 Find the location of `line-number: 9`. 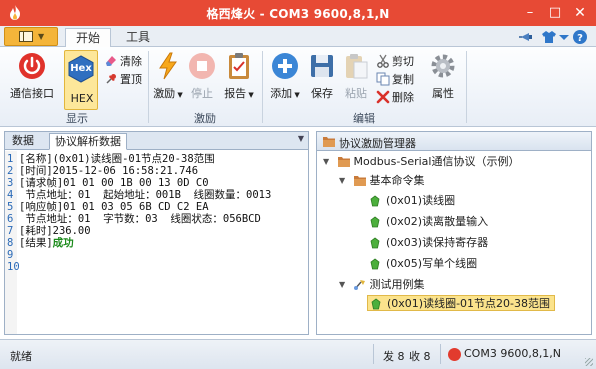

line-number: 9 is located at coordinates (10, 255).